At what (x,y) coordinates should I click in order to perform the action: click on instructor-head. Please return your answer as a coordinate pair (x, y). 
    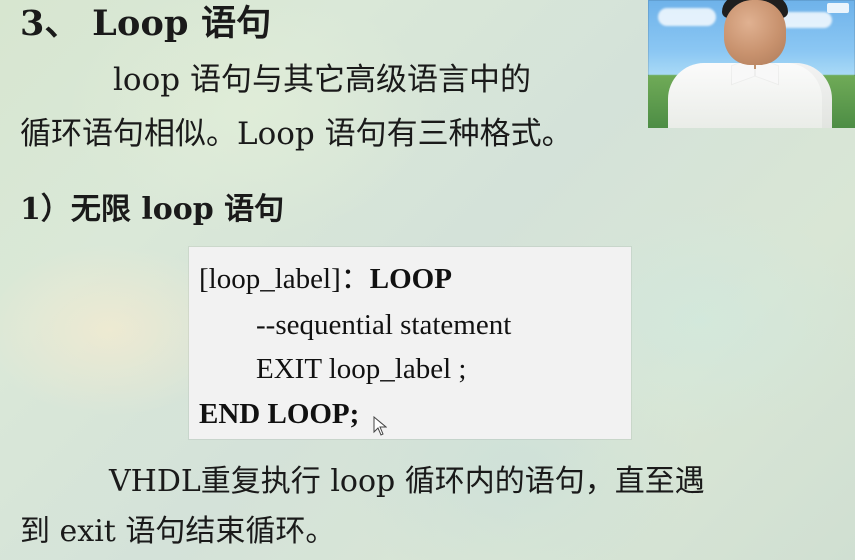
    Looking at the image, I should click on (755, 32).